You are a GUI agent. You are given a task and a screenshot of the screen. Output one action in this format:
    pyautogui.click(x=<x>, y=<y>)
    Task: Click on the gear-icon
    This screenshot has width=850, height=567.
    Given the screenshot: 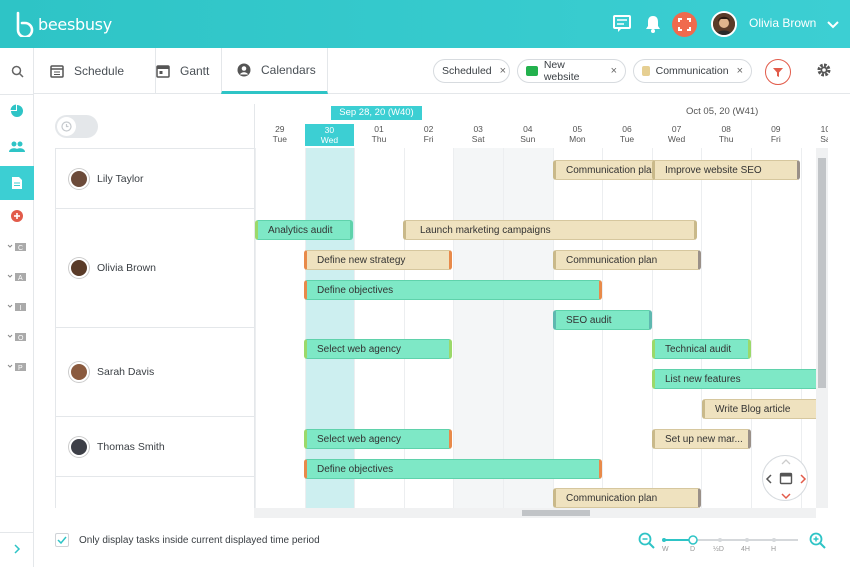 What is the action you would take?
    pyautogui.click(x=824, y=72)
    